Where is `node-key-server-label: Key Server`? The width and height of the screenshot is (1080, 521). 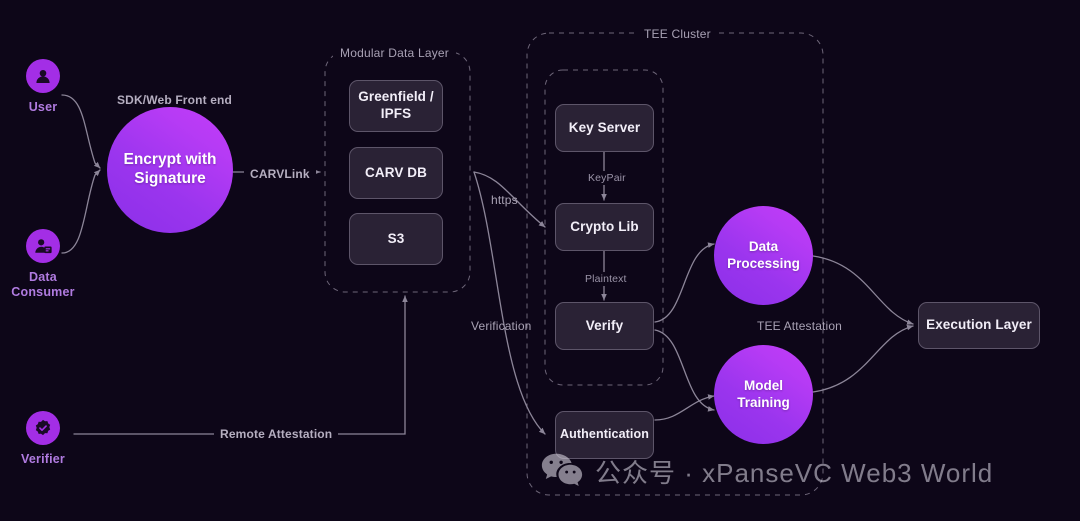 node-key-server-label: Key Server is located at coordinates (604, 127).